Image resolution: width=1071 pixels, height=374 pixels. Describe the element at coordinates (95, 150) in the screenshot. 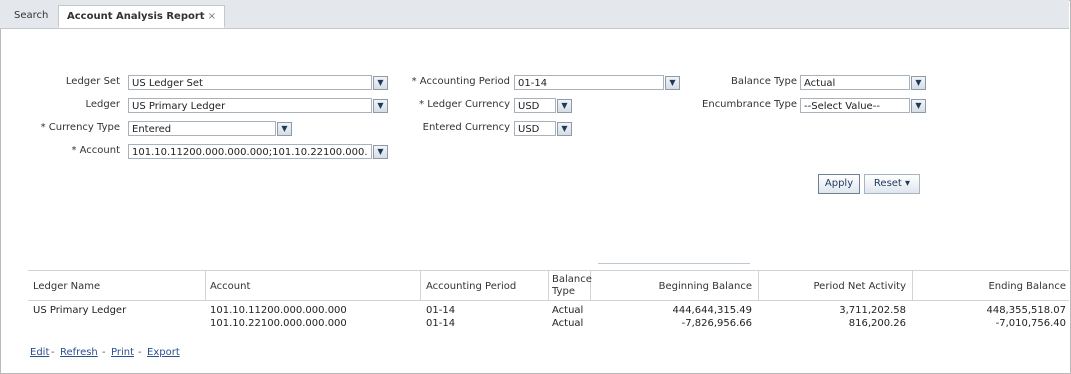

I see `account-label: * Account` at that location.